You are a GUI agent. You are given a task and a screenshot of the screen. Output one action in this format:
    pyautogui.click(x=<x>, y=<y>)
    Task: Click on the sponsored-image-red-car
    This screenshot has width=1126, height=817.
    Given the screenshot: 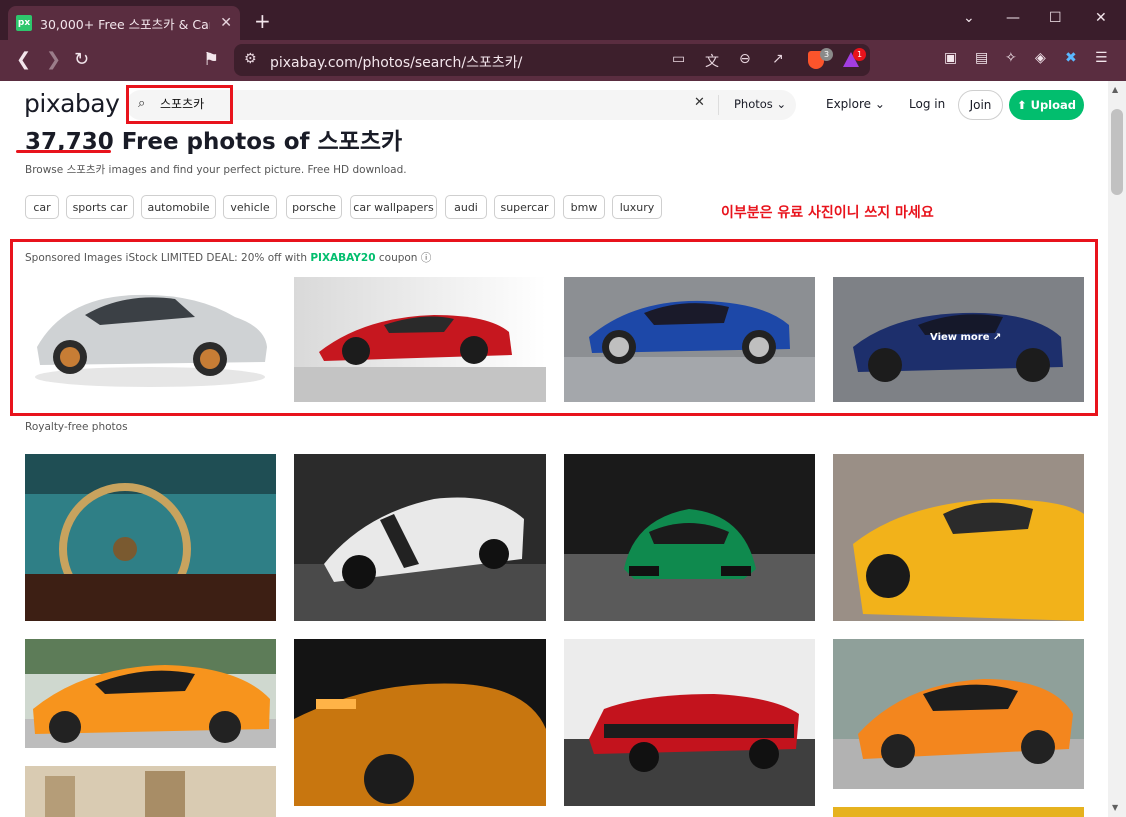 What is the action you would take?
    pyautogui.click(x=420, y=339)
    